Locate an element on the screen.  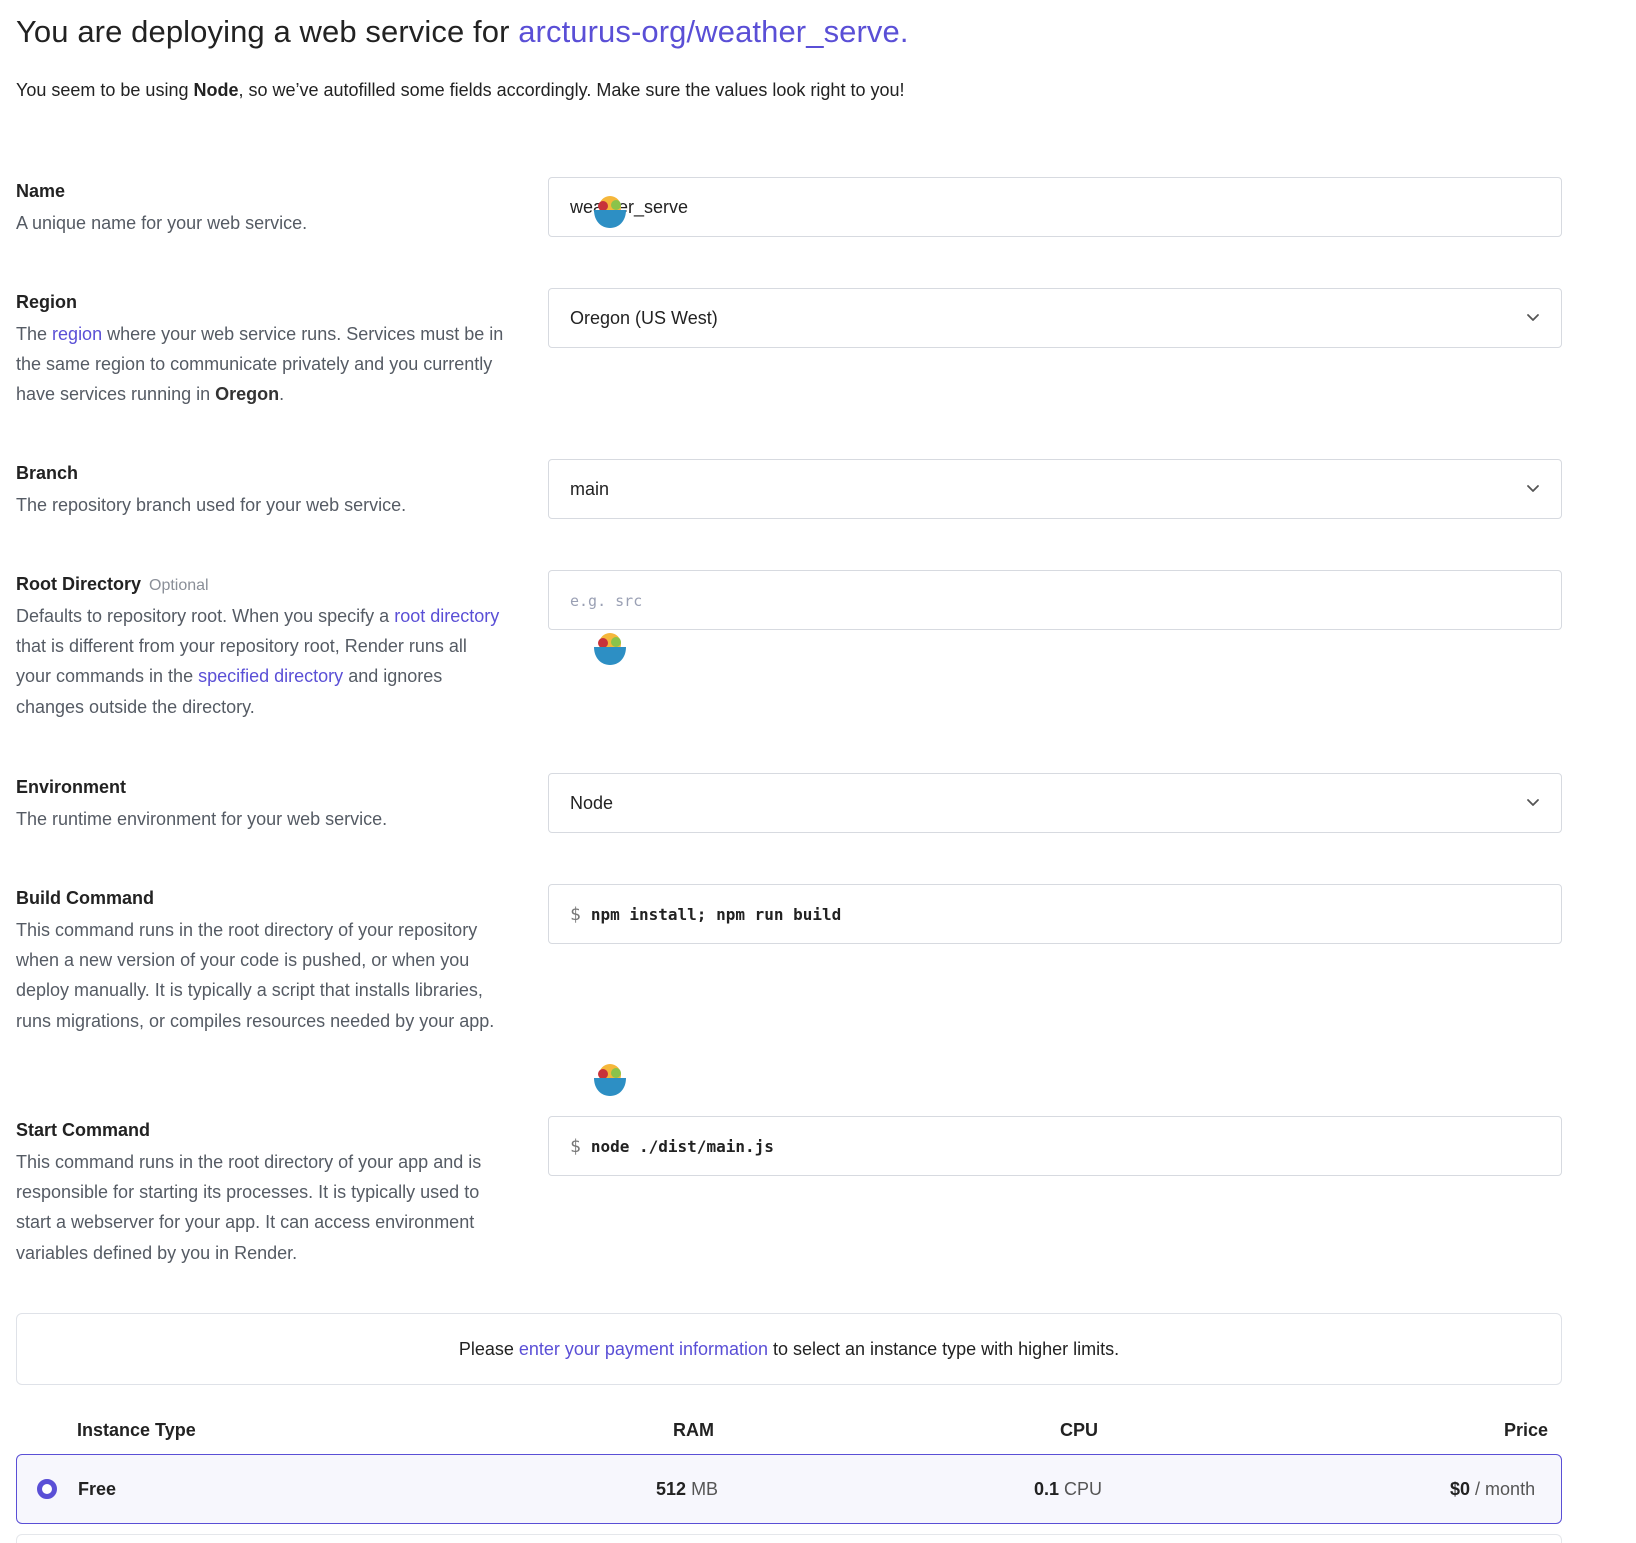
cpu-value: 0.1 is located at coordinates (1047, 1489).